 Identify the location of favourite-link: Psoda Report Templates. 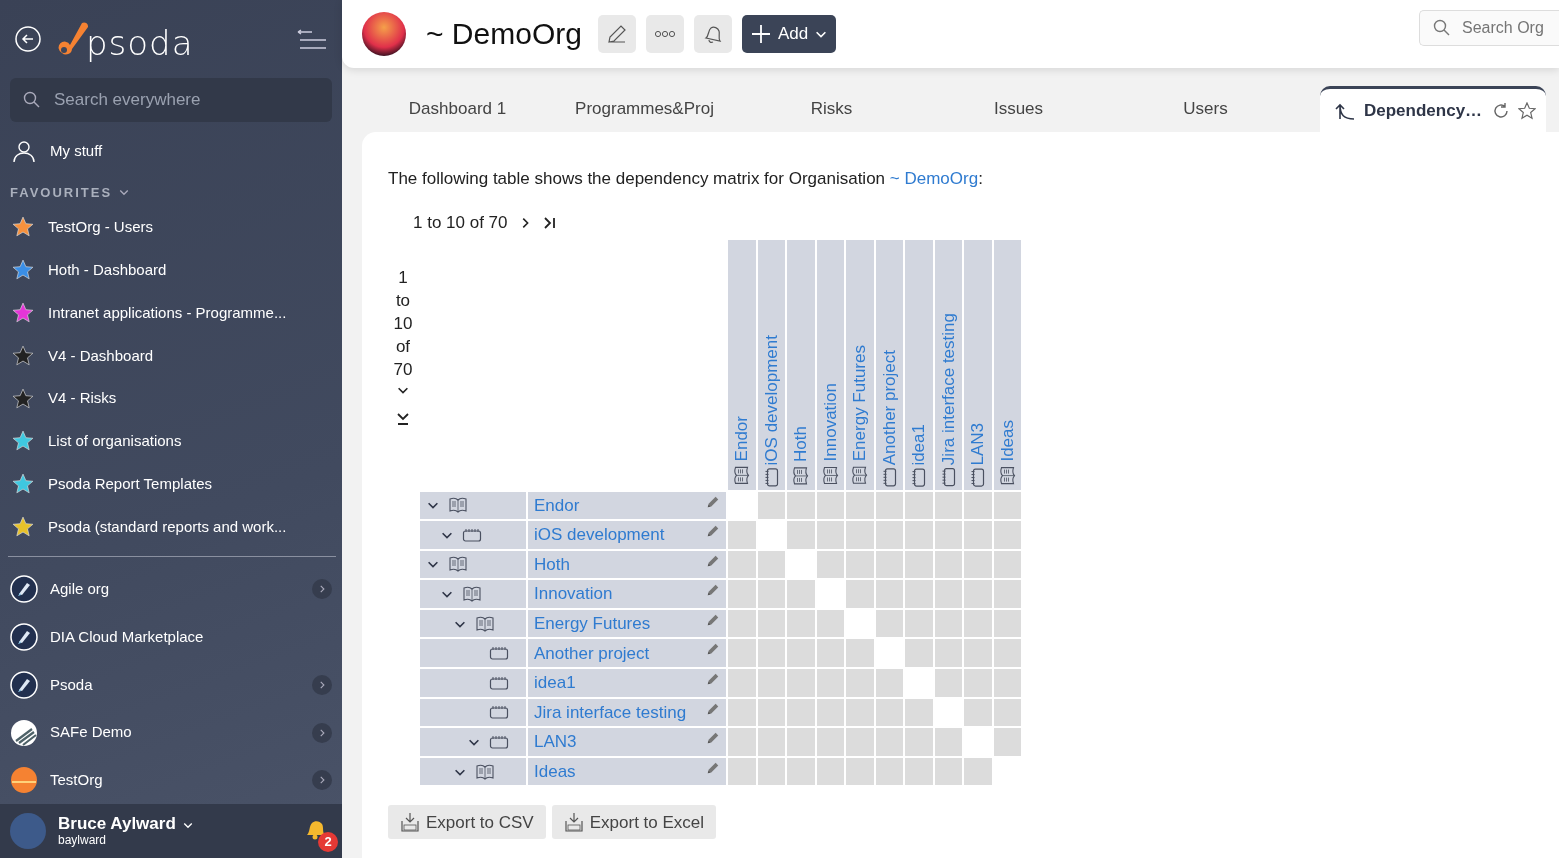
(130, 484).